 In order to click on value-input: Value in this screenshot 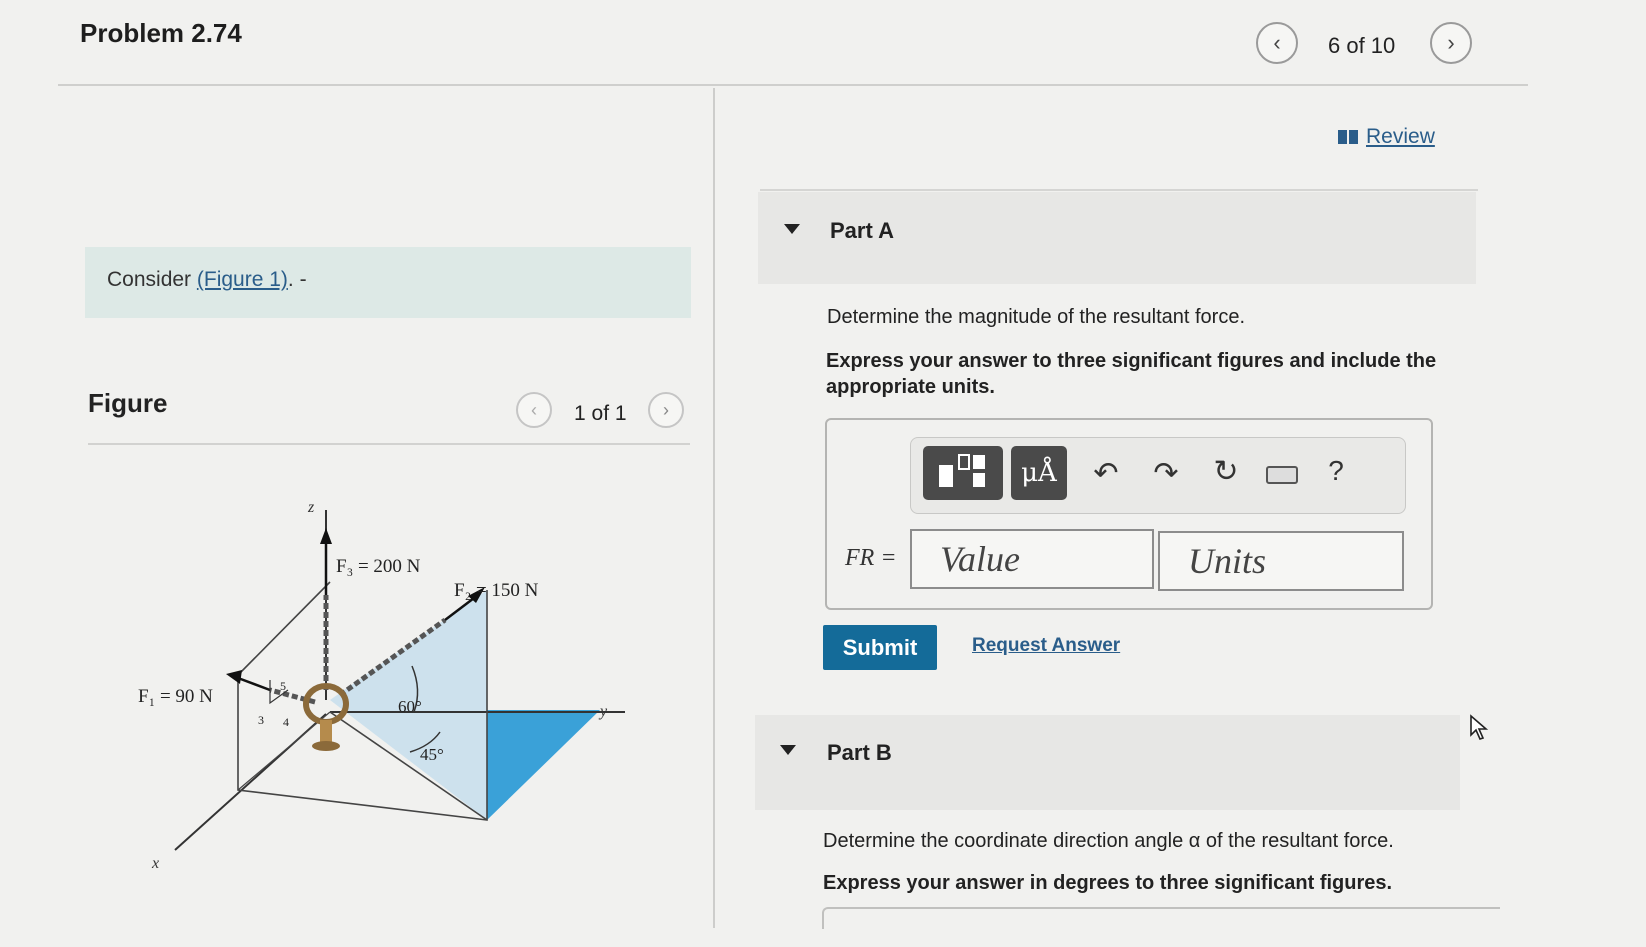, I will do `click(1032, 559)`.